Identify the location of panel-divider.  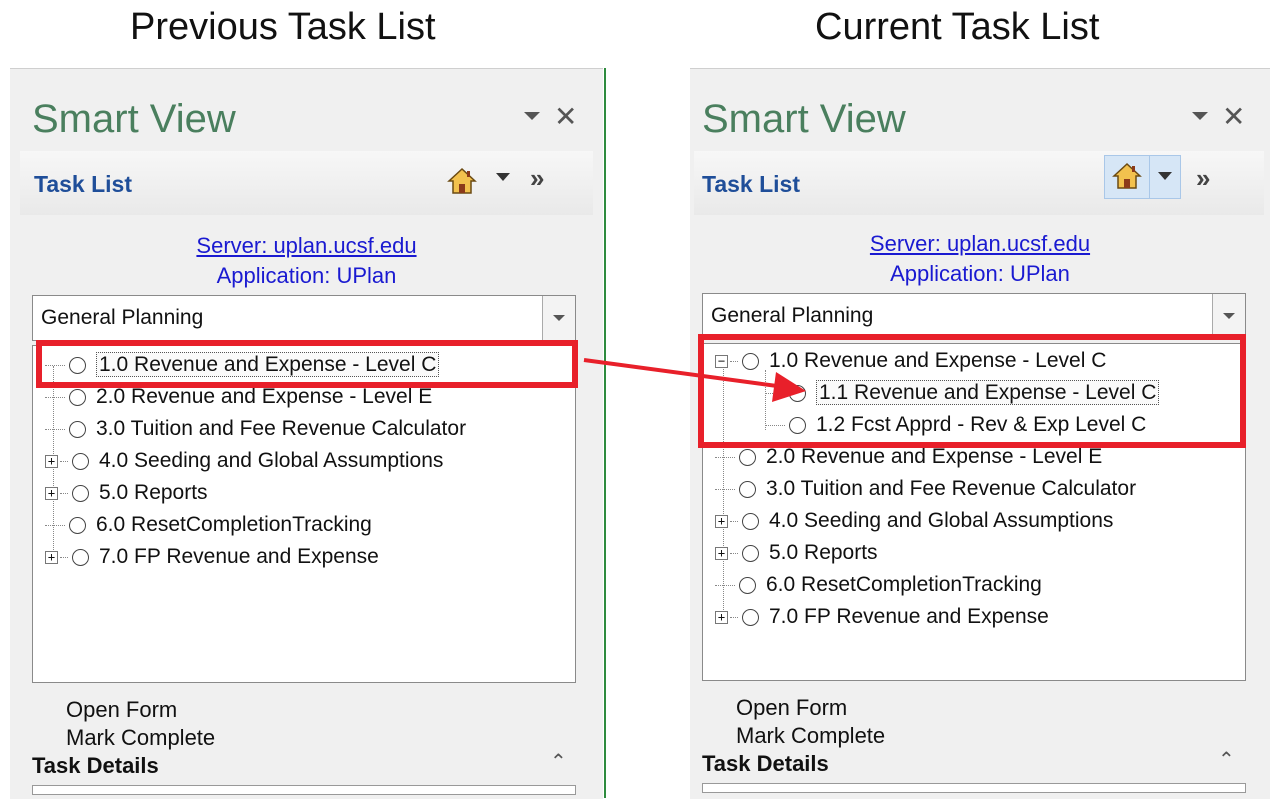
(605, 433).